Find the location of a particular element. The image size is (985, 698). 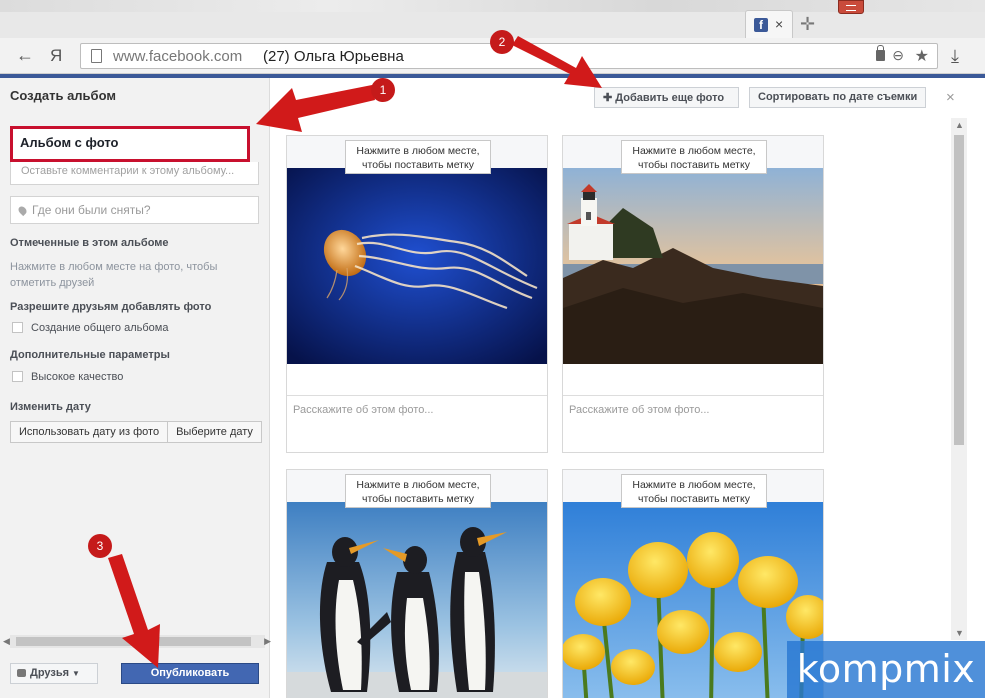

add-photos-label: Добавить еще фото is located at coordinates (670, 98).